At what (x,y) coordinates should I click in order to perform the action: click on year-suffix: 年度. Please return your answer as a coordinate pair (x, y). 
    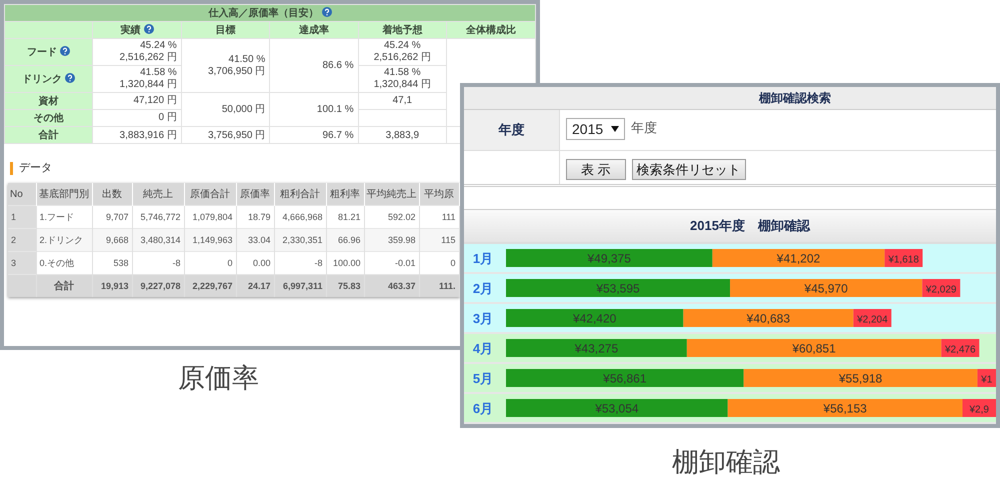
    Looking at the image, I should click on (644, 128).